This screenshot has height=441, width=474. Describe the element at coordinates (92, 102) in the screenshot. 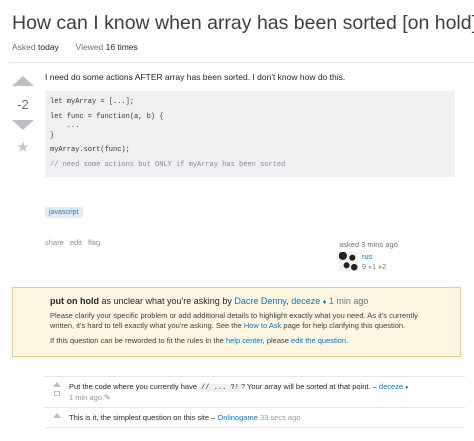

I see `code-line: let myArray = [...];` at that location.